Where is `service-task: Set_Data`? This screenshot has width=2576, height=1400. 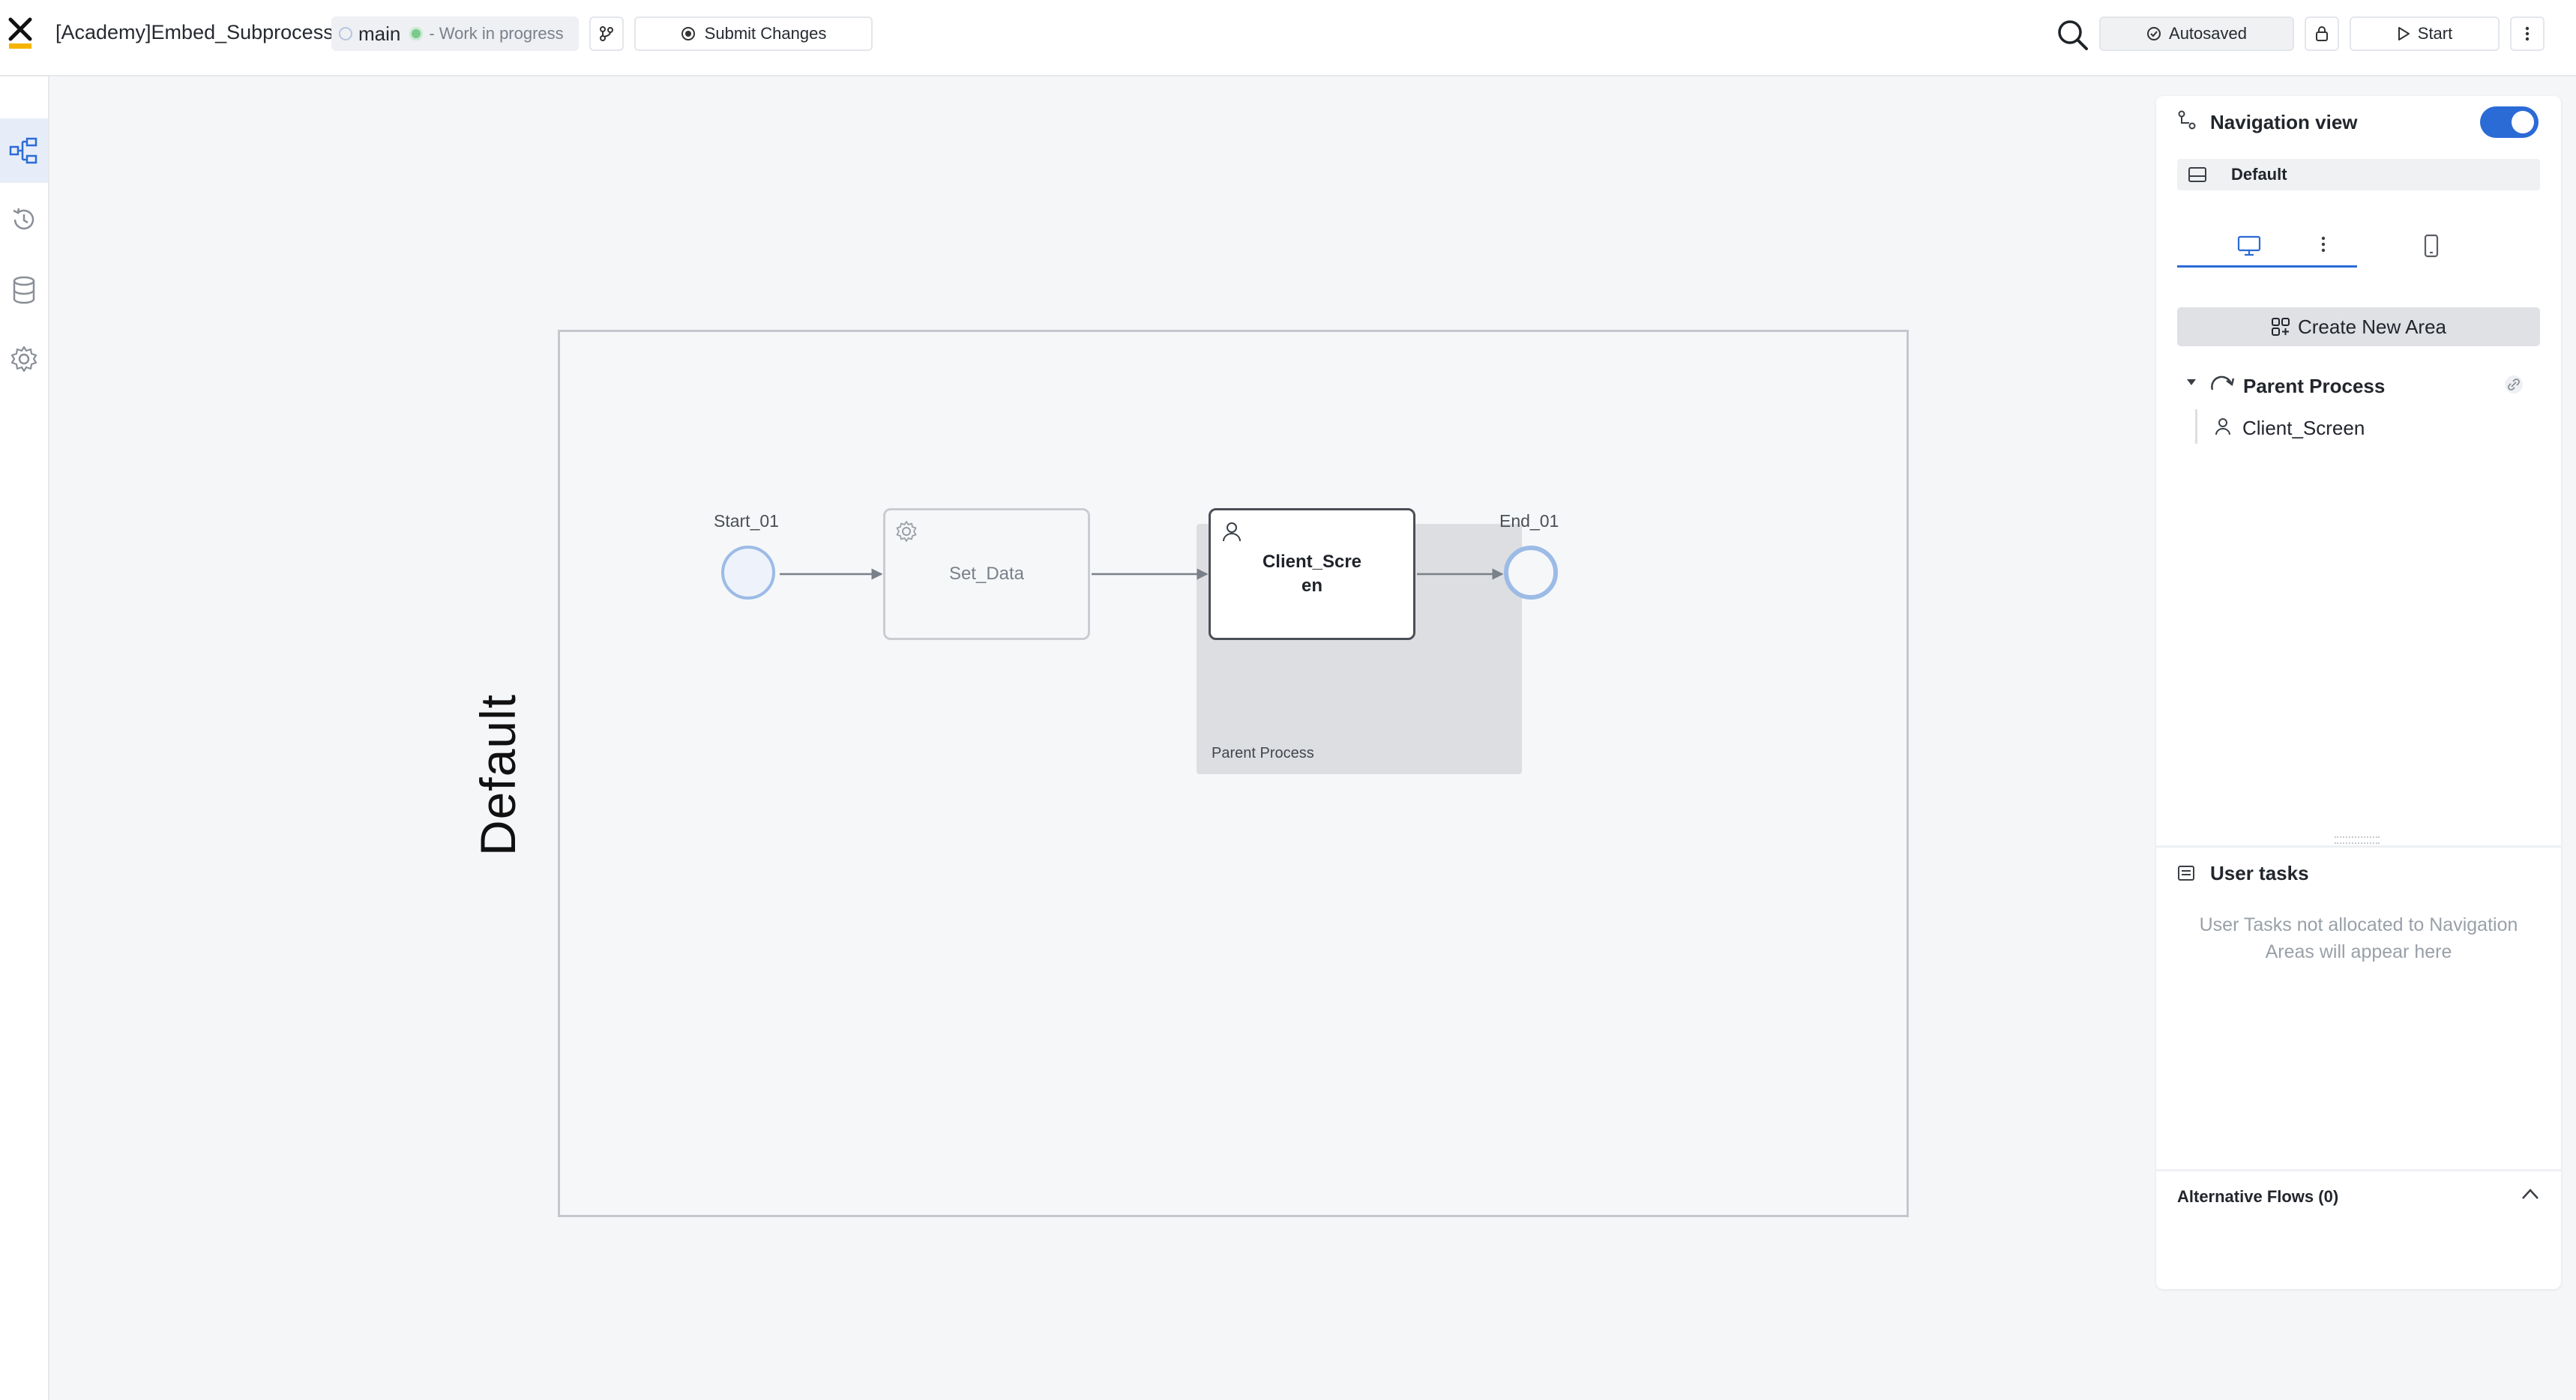
service-task: Set_Data is located at coordinates (986, 574).